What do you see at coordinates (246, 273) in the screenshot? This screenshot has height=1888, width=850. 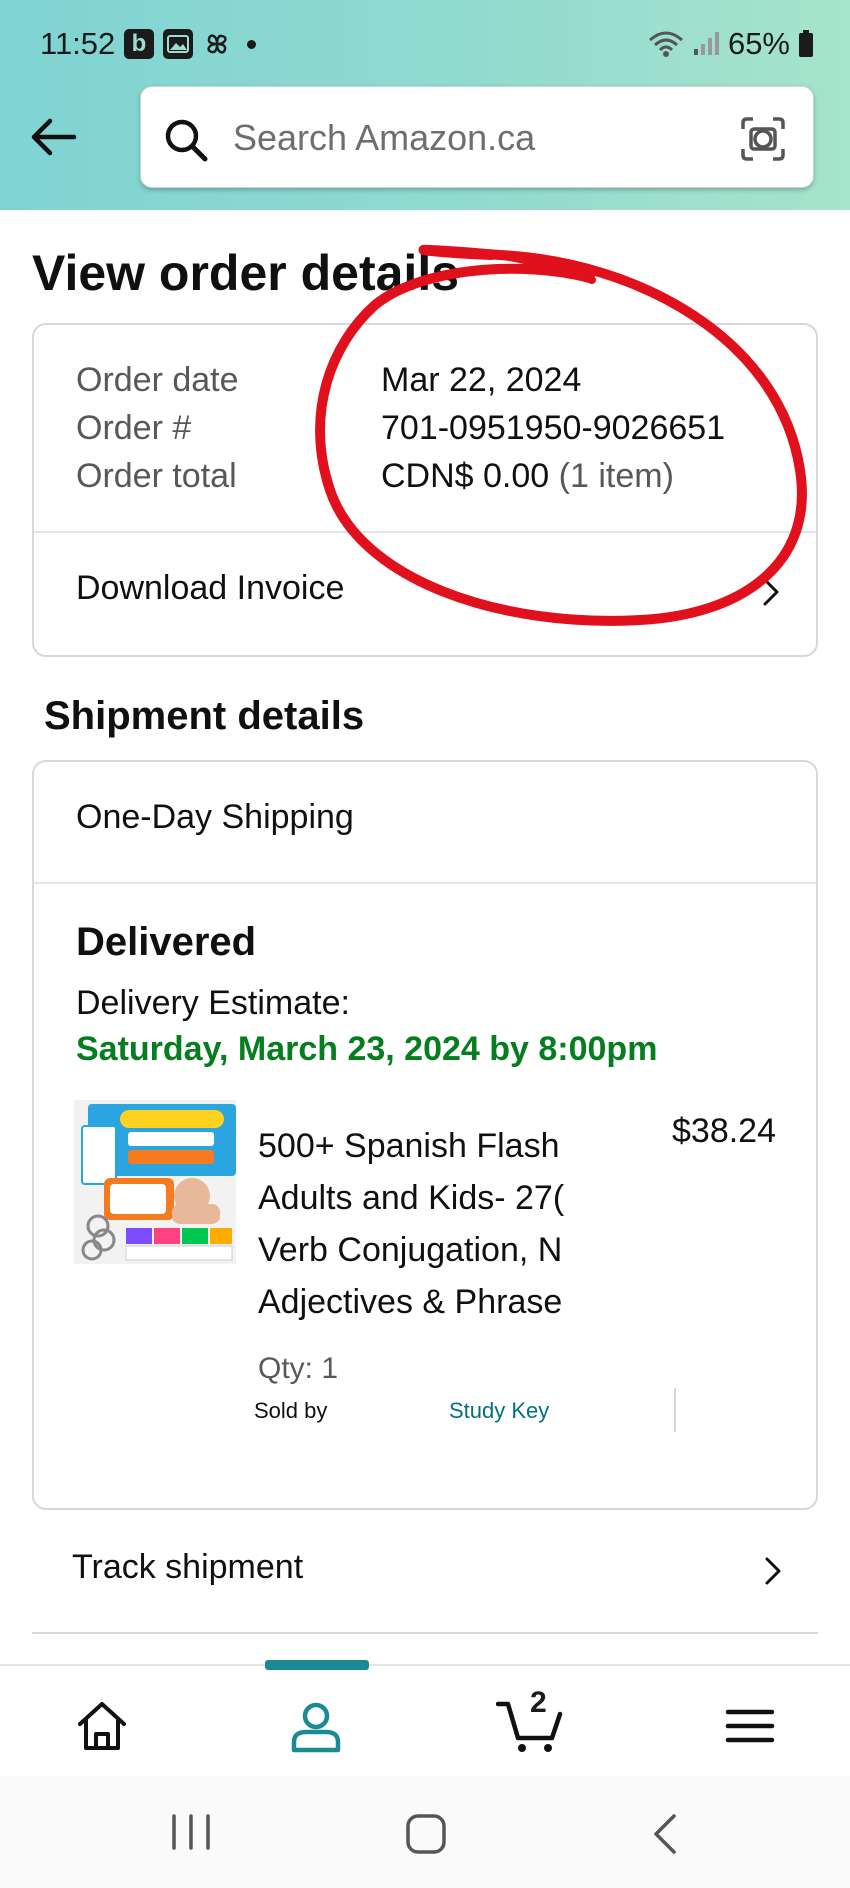 I see `page-title: View order details` at bounding box center [246, 273].